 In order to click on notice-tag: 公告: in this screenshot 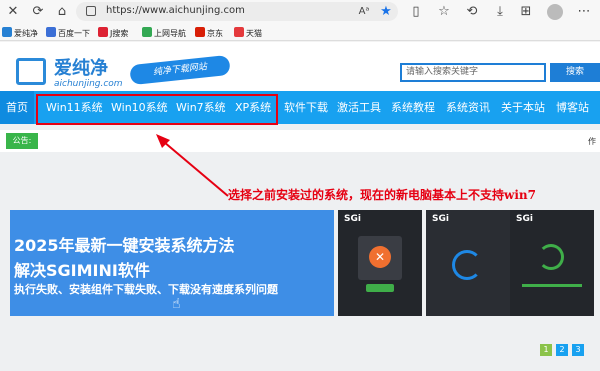, I will do `click(22, 141)`.